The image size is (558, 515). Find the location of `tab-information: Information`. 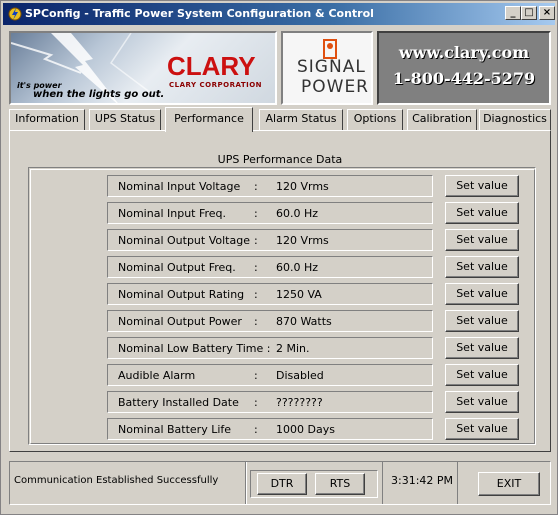

tab-information: Information is located at coordinates (47, 119).